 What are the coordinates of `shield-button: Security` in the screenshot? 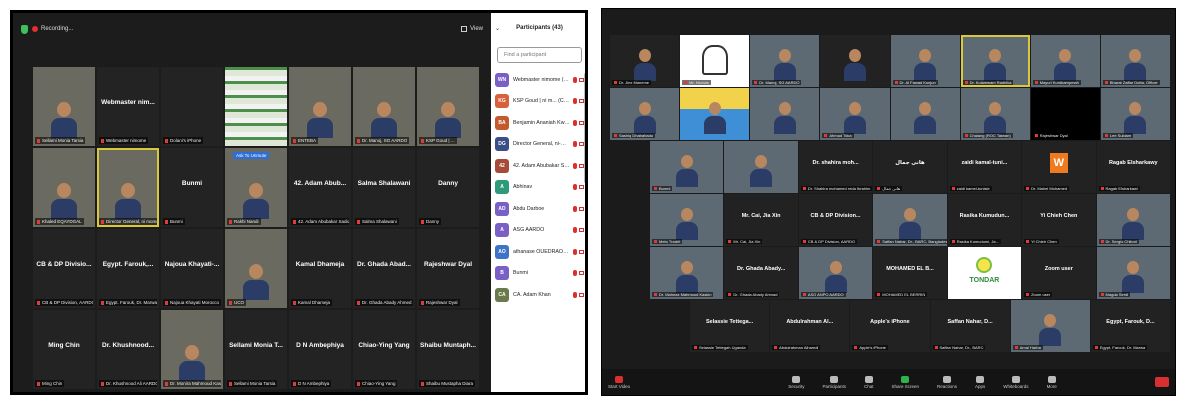 It's located at (796, 382).